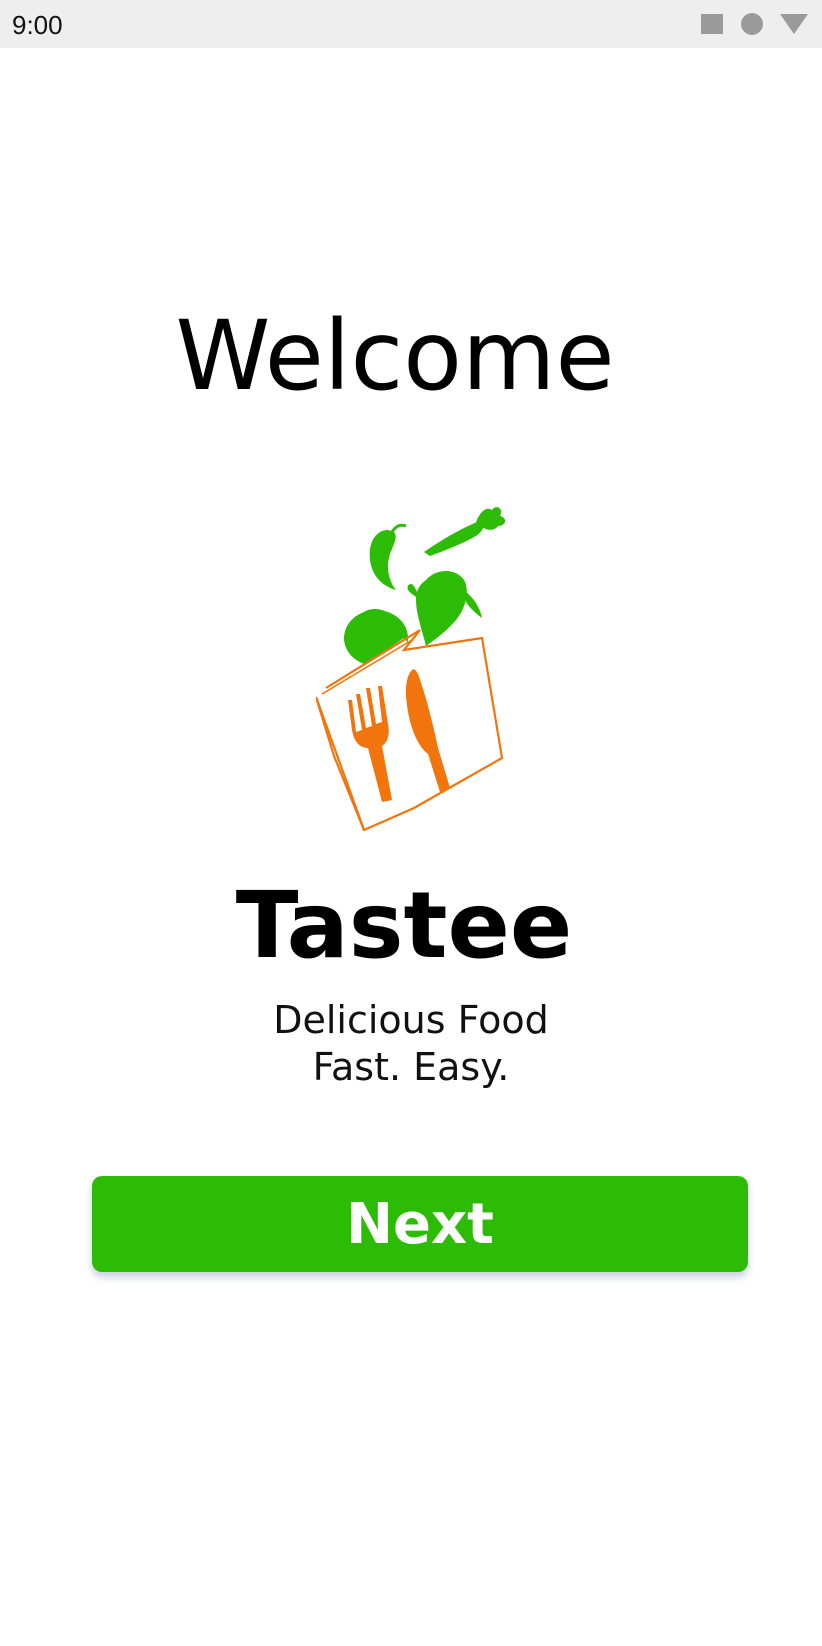  What do you see at coordinates (411, 1067) in the screenshot?
I see `tagline-line-2: Fast. Easy.` at bounding box center [411, 1067].